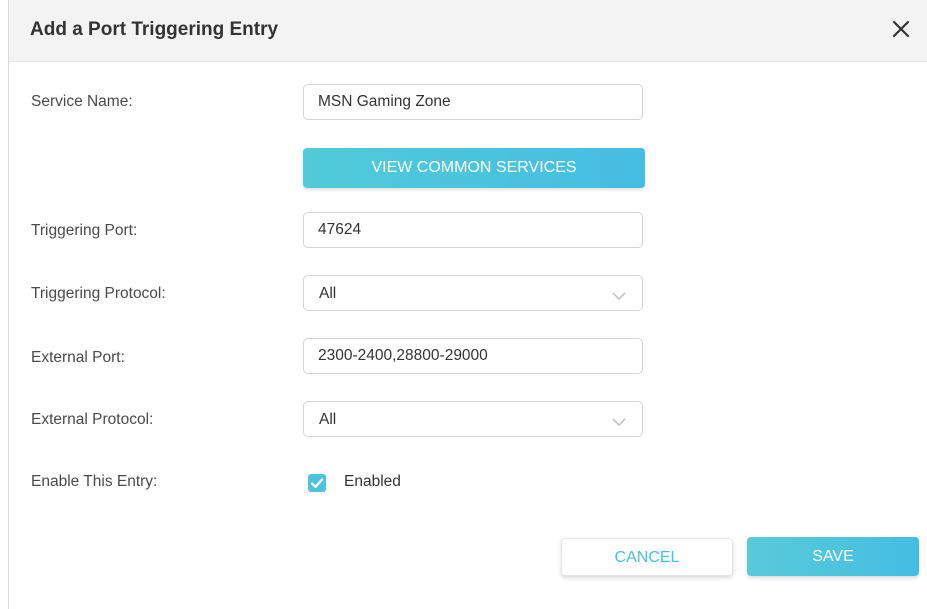  What do you see at coordinates (833, 556) in the screenshot?
I see `save-button: SAVE` at bounding box center [833, 556].